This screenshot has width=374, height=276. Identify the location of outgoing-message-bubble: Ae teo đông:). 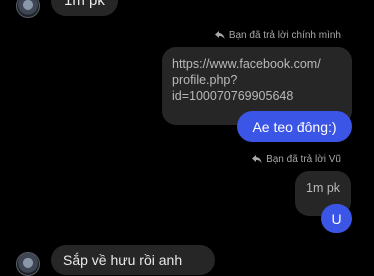
(294, 126).